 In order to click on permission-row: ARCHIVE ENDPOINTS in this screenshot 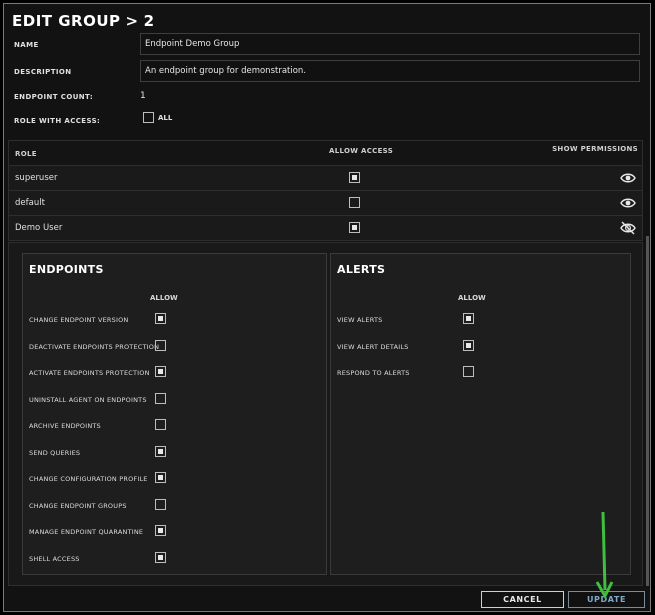, I will do `click(169, 426)`.